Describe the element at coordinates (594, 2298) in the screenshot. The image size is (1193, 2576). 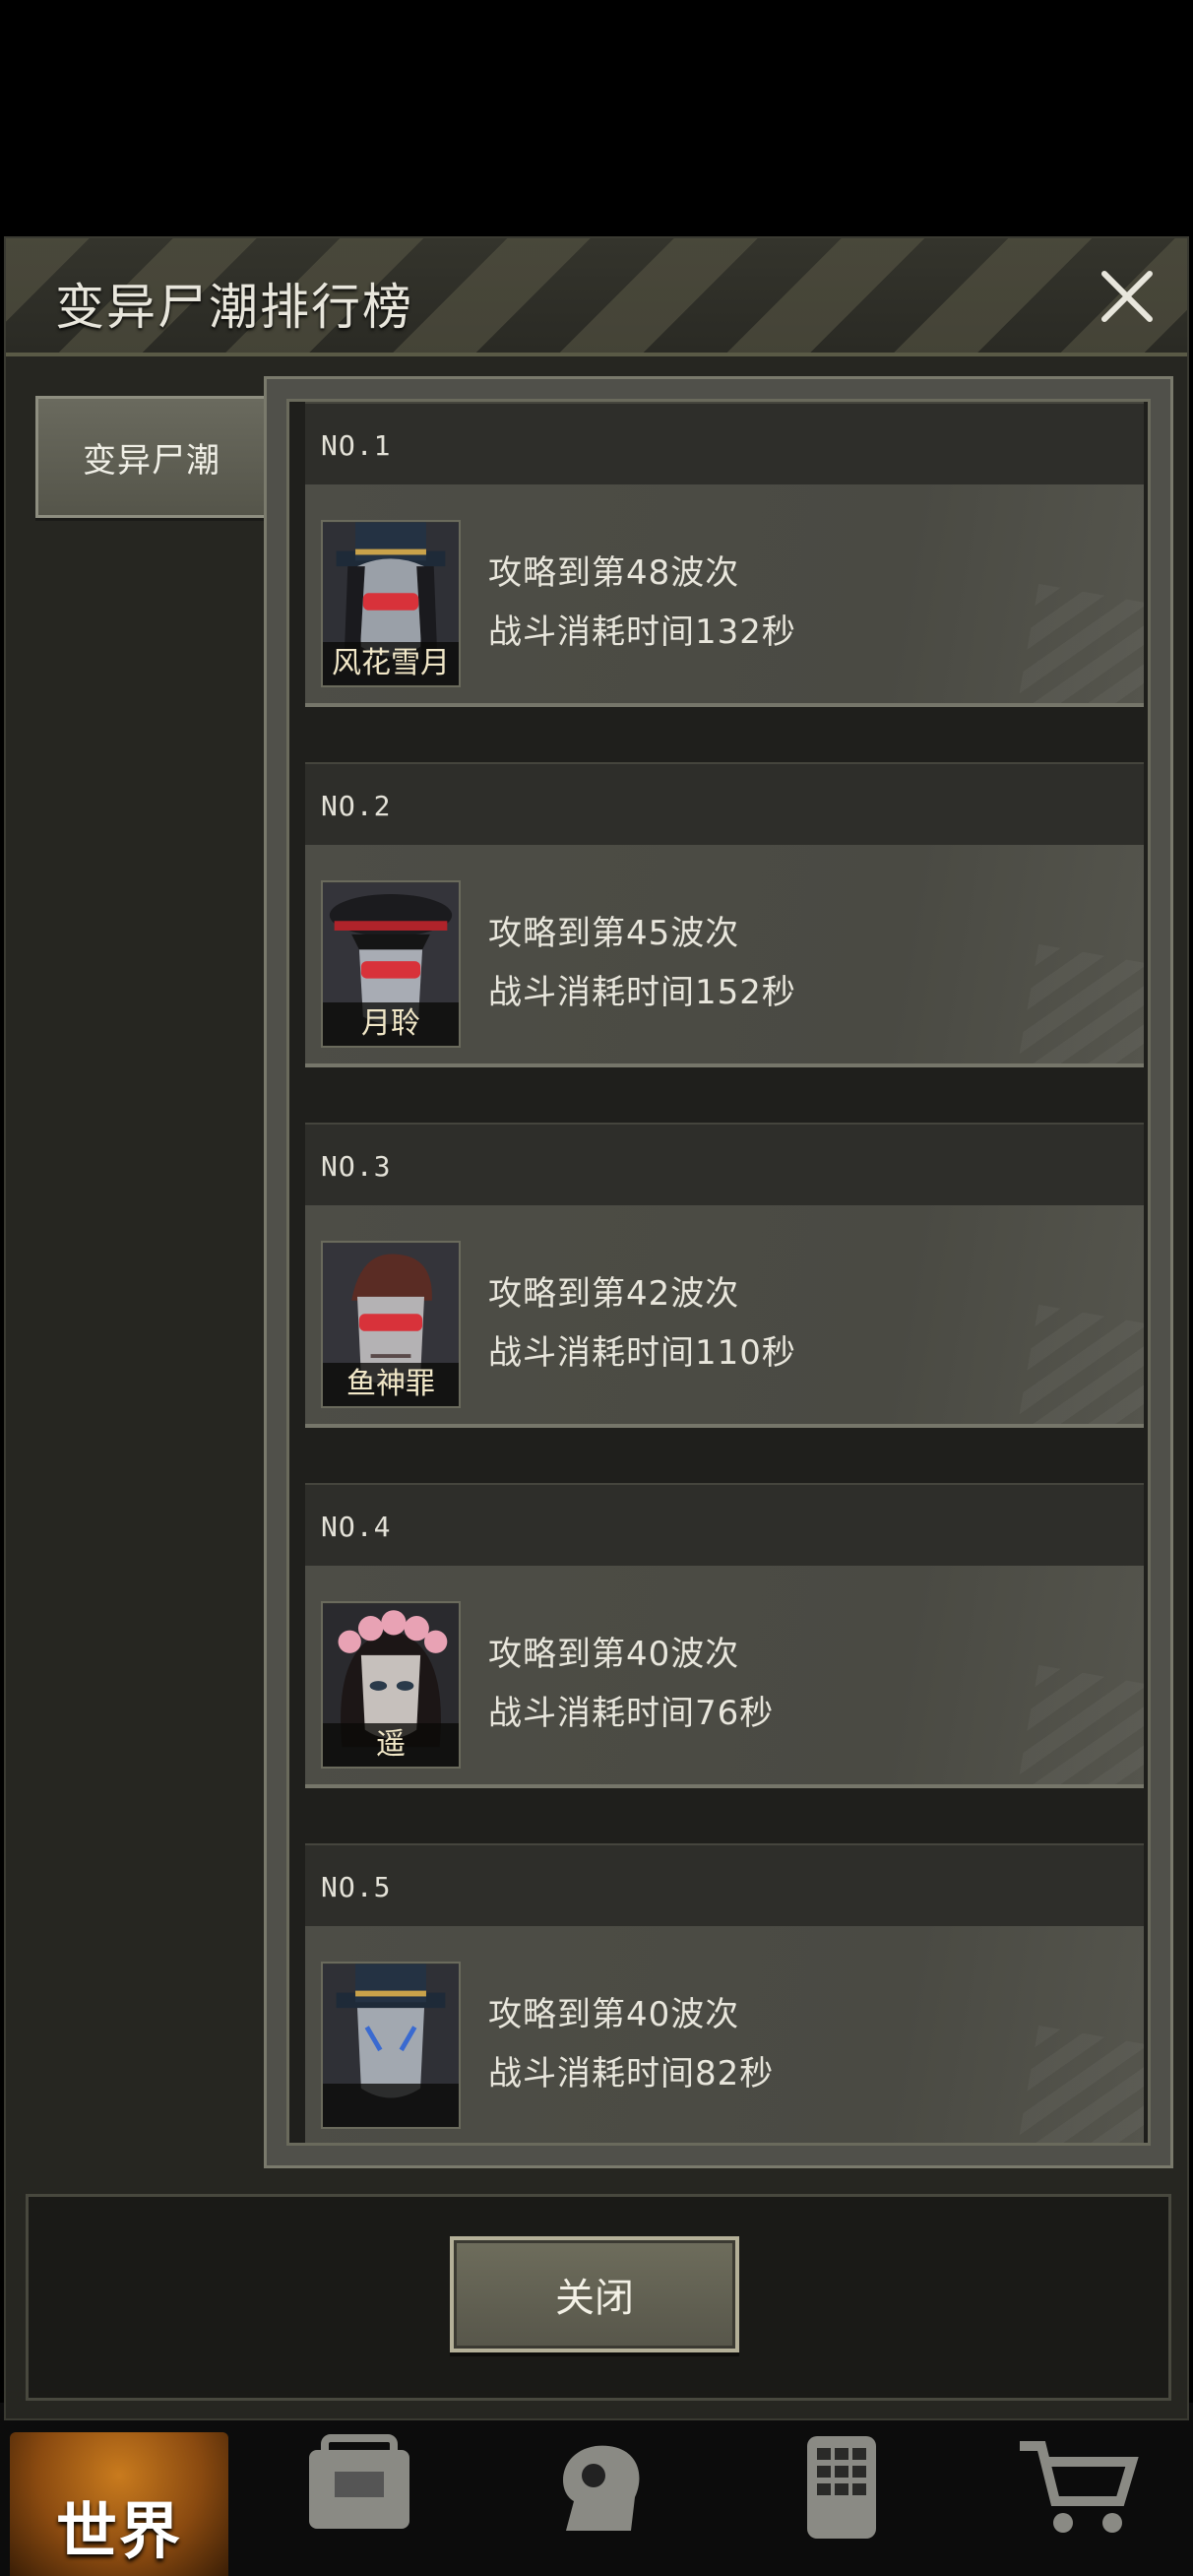
I see `close-button-label: 关闭` at that location.